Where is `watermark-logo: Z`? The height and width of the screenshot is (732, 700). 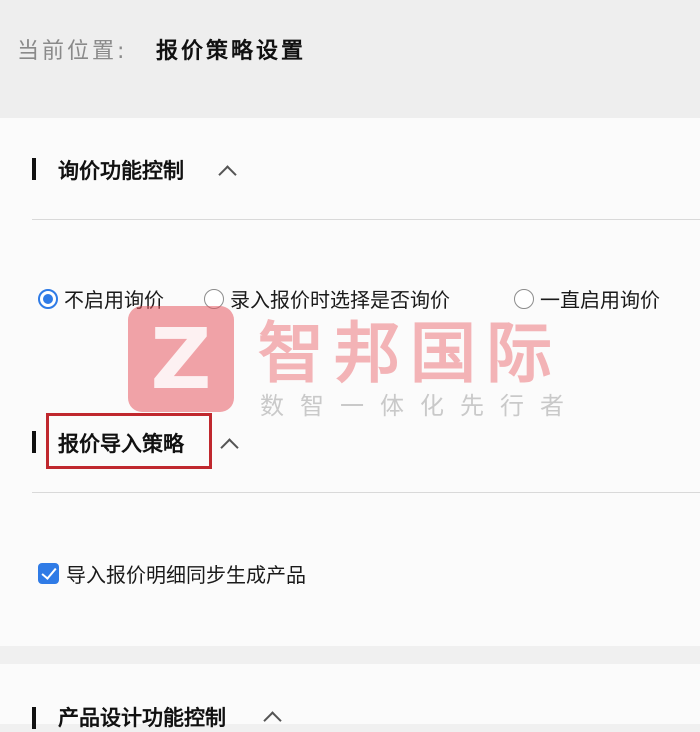
watermark-logo: Z is located at coordinates (181, 359).